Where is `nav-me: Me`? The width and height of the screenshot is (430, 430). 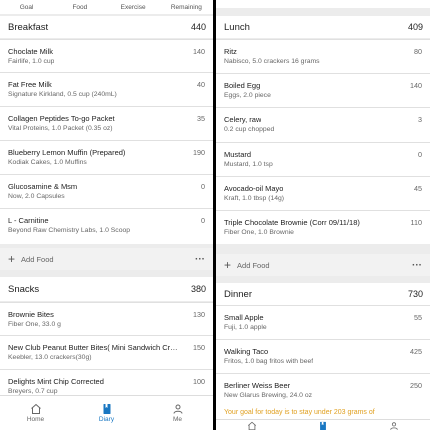 nav-me: Me is located at coordinates (177, 413).